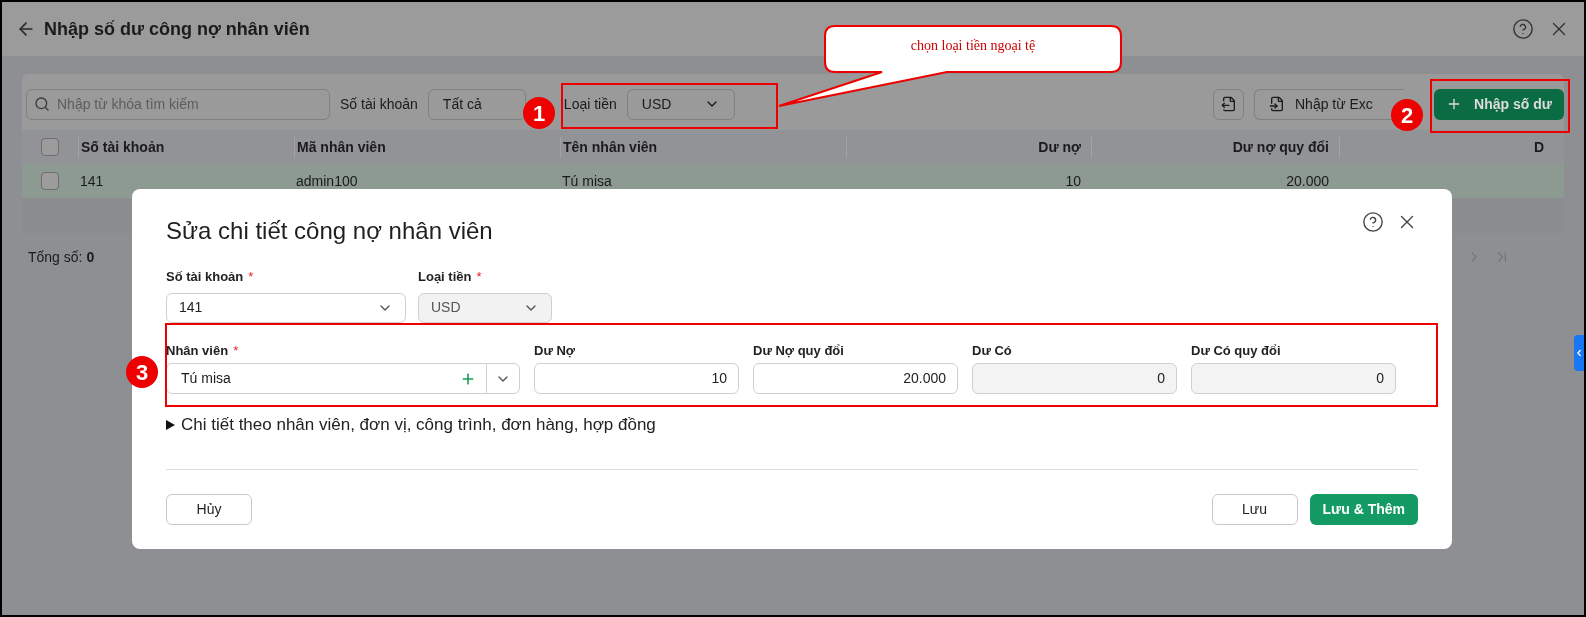  Describe the element at coordinates (411, 425) in the screenshot. I see `details-toggle: Chi tiết theo nhân viên, đơn vị, công trình, đơn hàng, hợp đồng` at that location.